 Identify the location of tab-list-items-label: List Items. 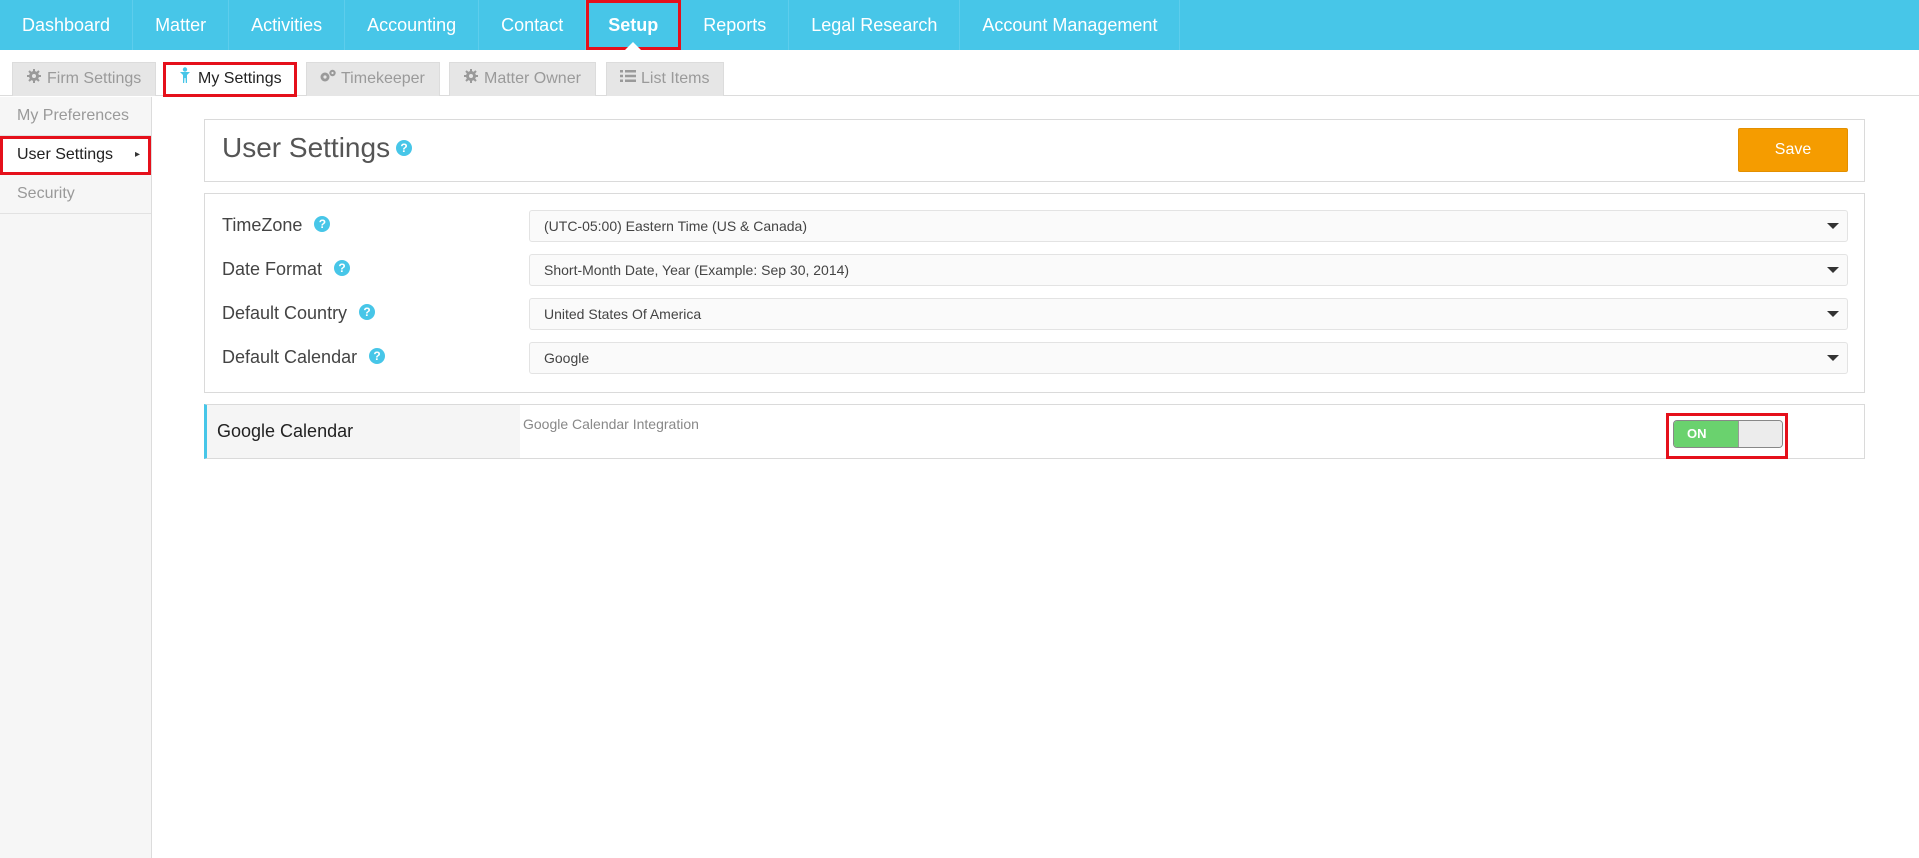
(675, 78).